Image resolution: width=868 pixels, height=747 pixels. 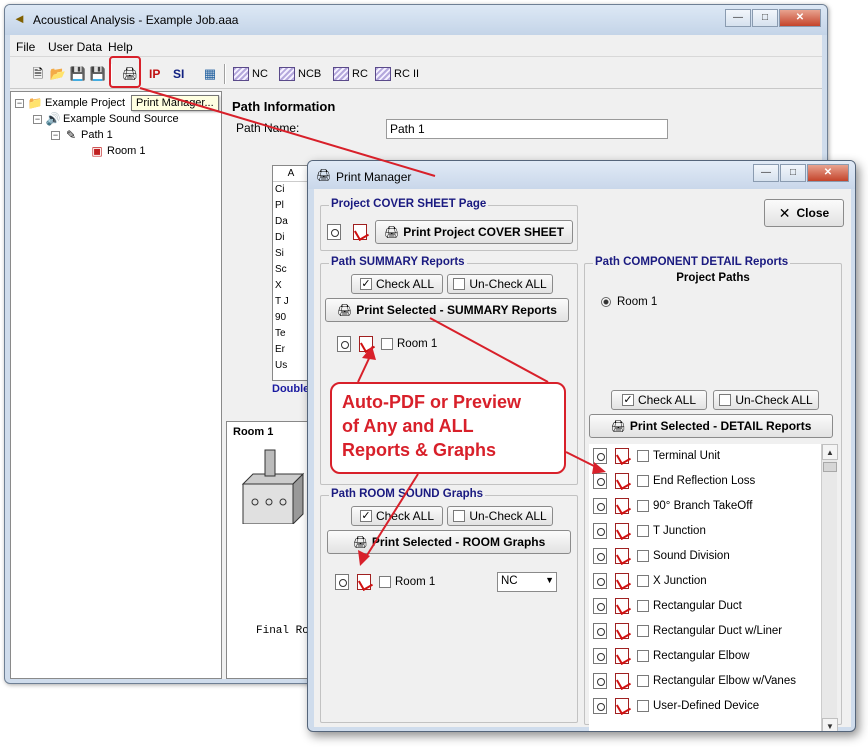 I want to click on dialog-titlebar: 🖨 Print Manager — □ ✕, so click(x=581, y=175).